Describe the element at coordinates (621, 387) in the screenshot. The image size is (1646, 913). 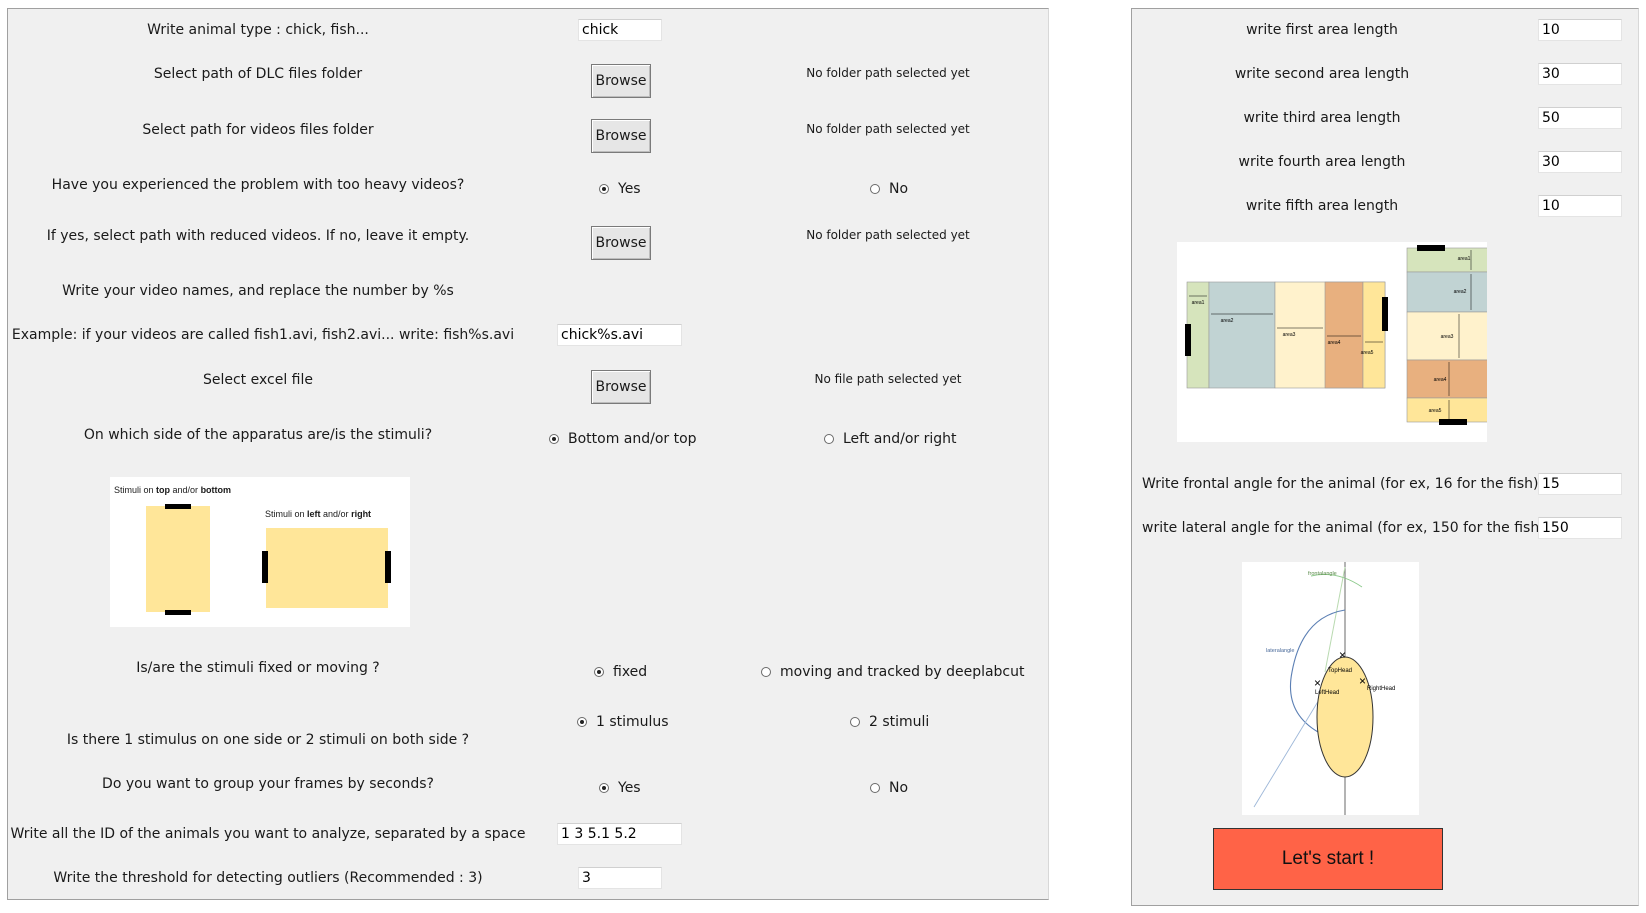
I see `excel-browse-button: Browse` at that location.